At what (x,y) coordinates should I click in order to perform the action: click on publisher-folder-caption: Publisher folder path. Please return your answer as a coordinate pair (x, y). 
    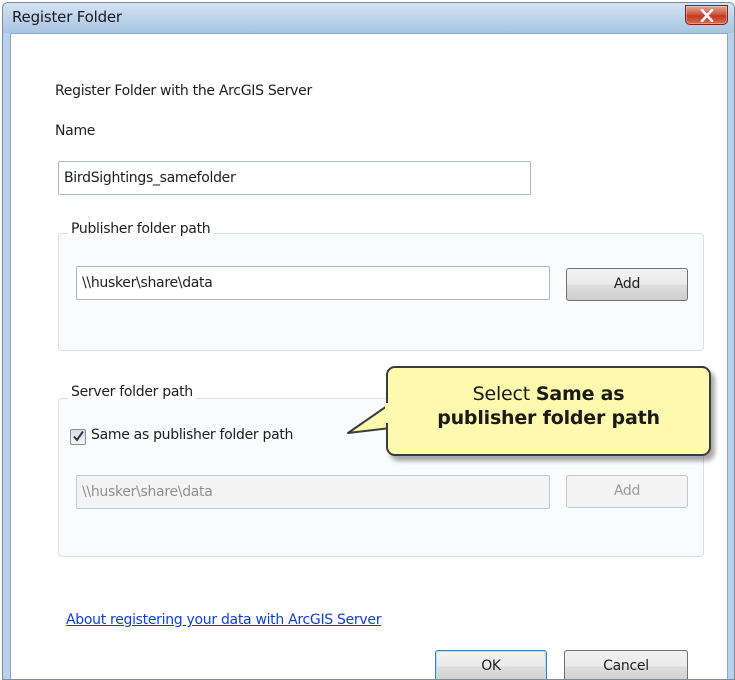
    Looking at the image, I should click on (141, 229).